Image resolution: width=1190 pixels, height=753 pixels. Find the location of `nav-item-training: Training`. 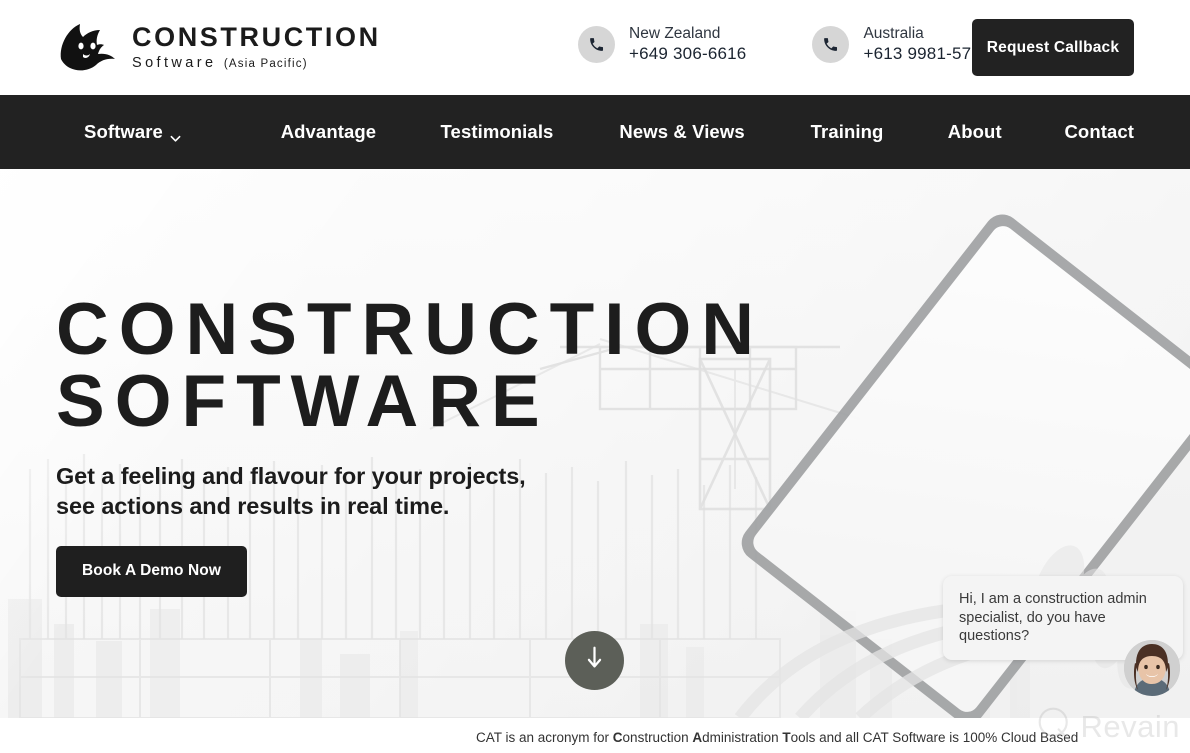

nav-item-training: Training is located at coordinates (847, 132).